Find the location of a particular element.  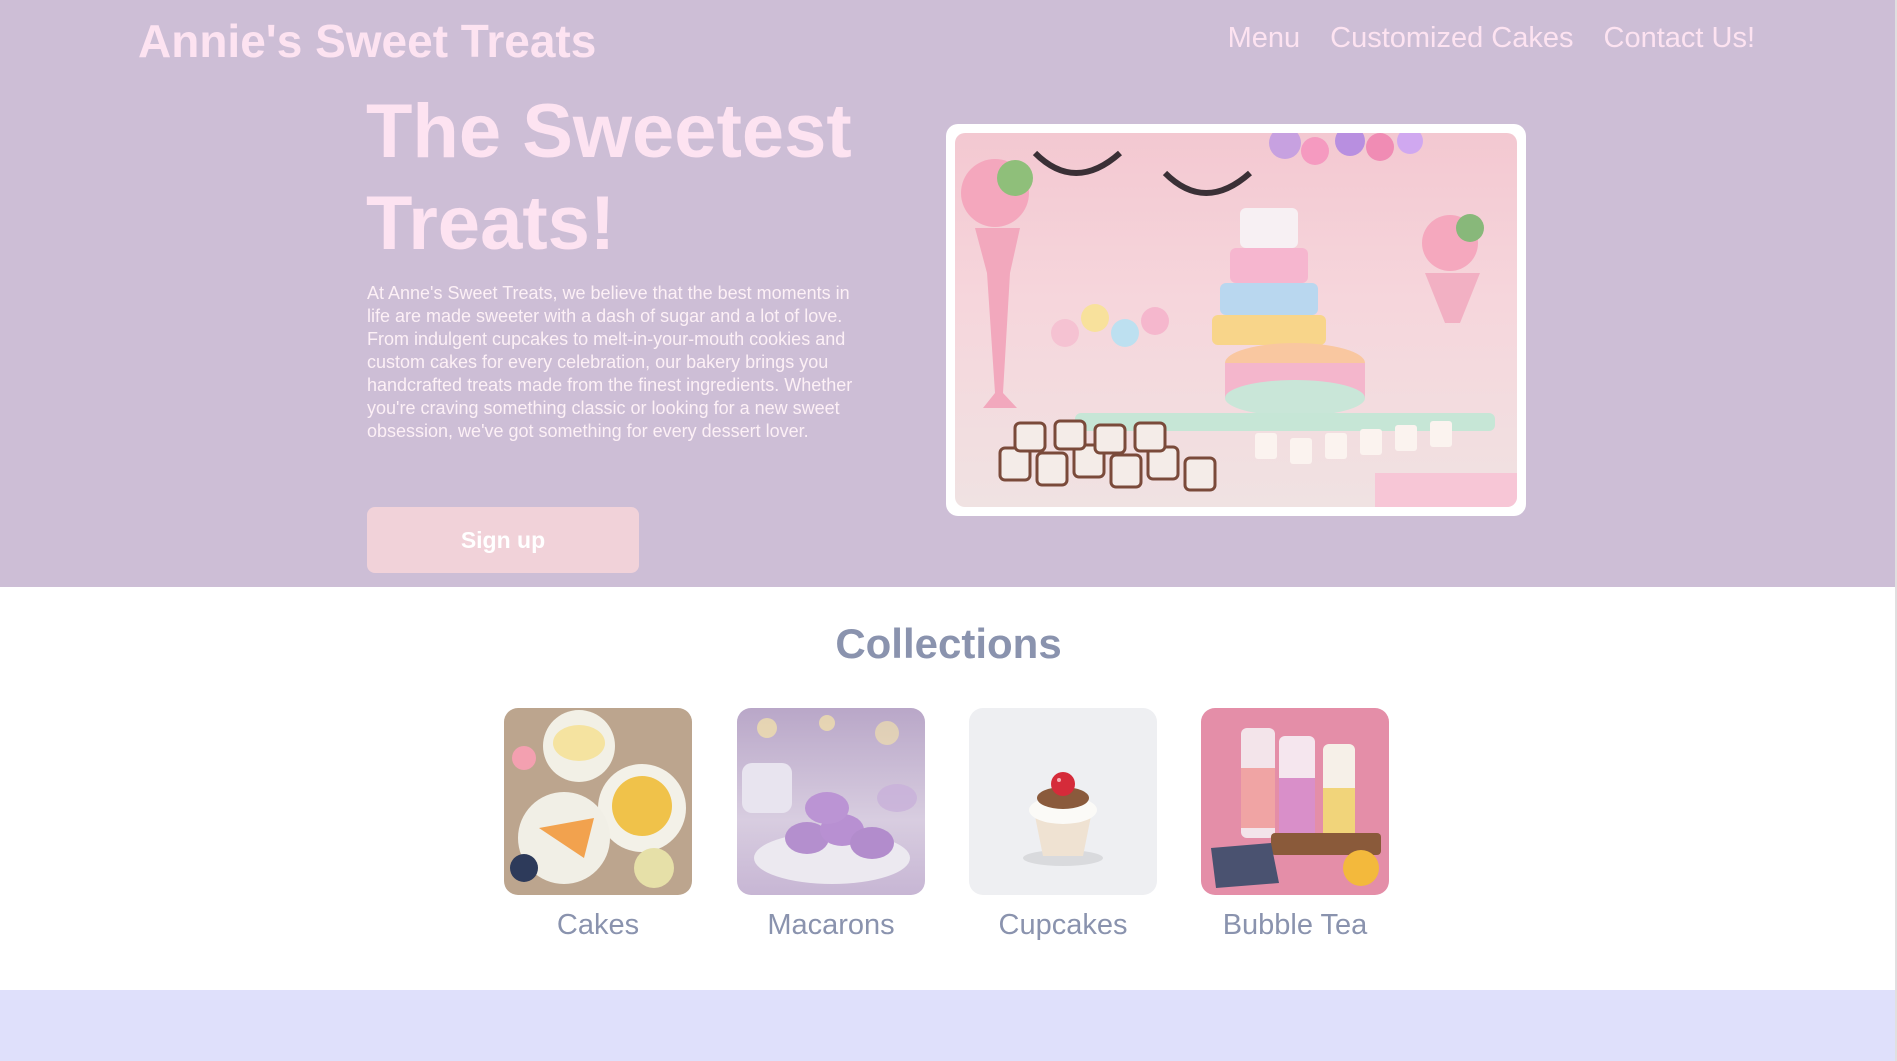

nav-contact-link: Contact Us! is located at coordinates (1680, 38).